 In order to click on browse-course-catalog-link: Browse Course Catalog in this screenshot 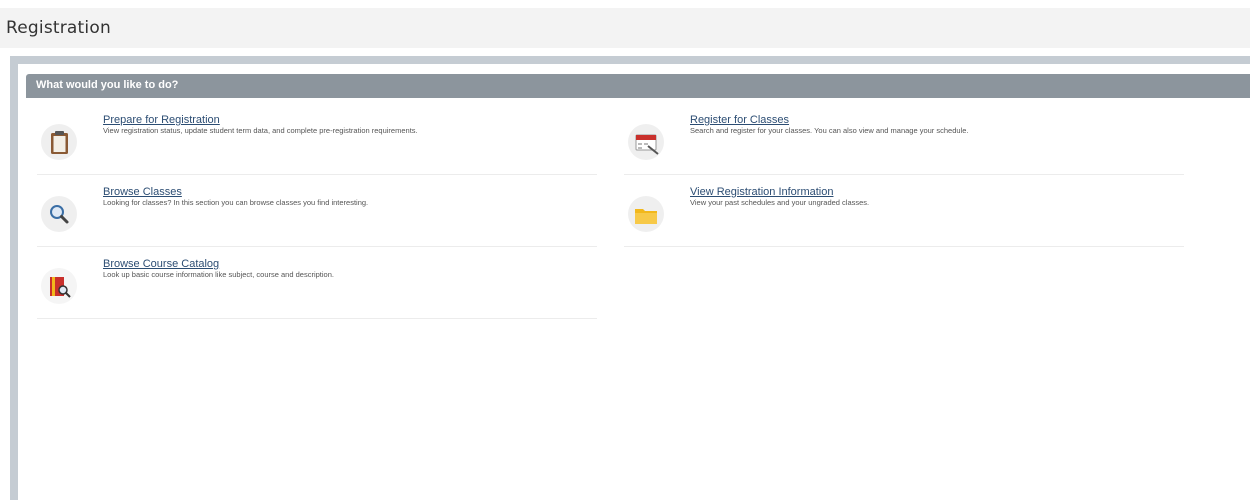, I will do `click(161, 264)`.